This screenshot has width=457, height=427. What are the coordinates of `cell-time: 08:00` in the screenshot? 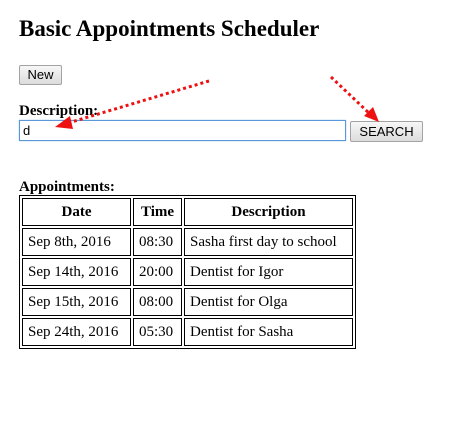 It's located at (157, 302).